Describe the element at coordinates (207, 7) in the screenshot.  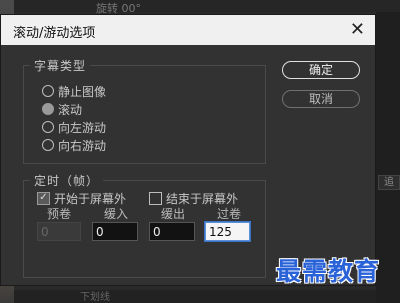
I see `background-panel-top: 旋转 00°` at that location.